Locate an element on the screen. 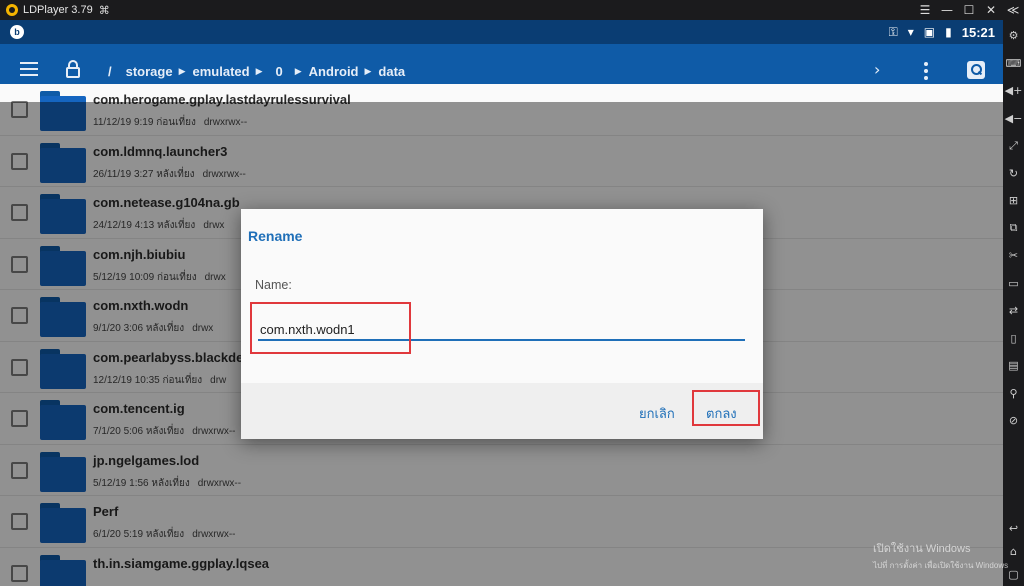 The image size is (1024, 586). ldplayer-logo-icon is located at coordinates (12, 10).